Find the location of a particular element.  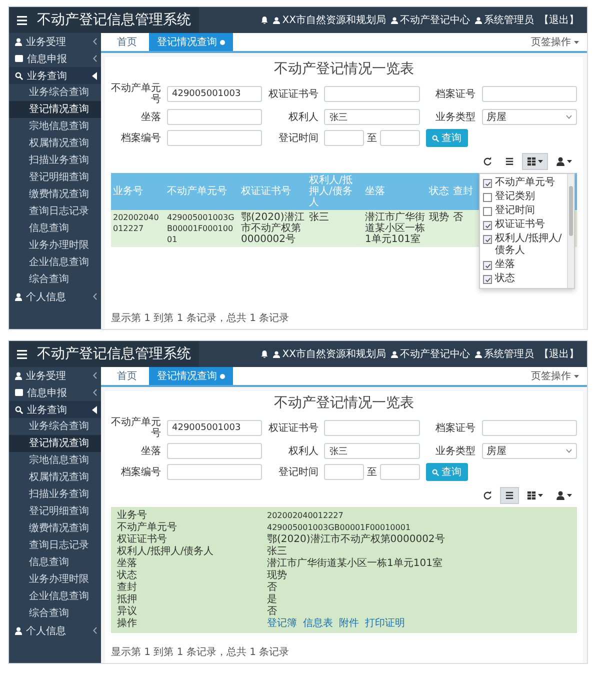

page-title: 不动产登记情况一览表 is located at coordinates (344, 69).